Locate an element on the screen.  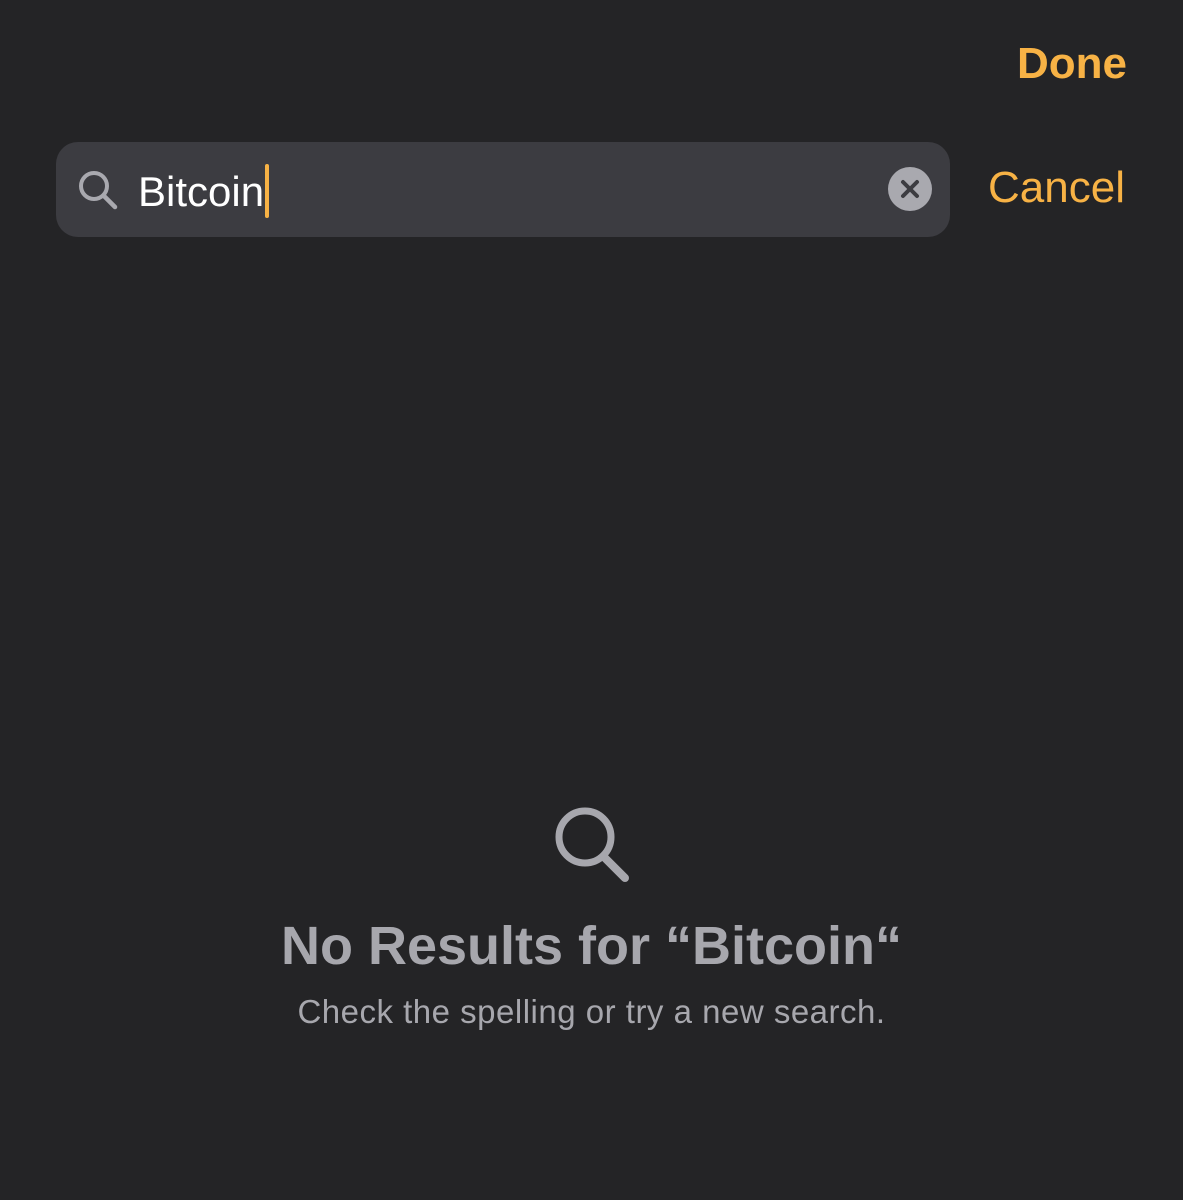
text-caret is located at coordinates (267, 191).